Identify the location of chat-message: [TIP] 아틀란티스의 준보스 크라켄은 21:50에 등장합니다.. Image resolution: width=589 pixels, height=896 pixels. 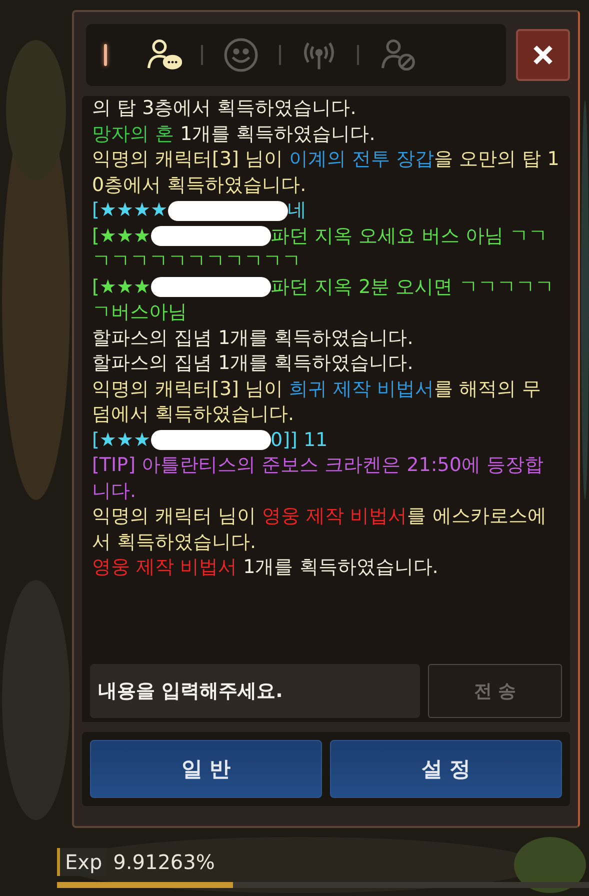
(318, 478).